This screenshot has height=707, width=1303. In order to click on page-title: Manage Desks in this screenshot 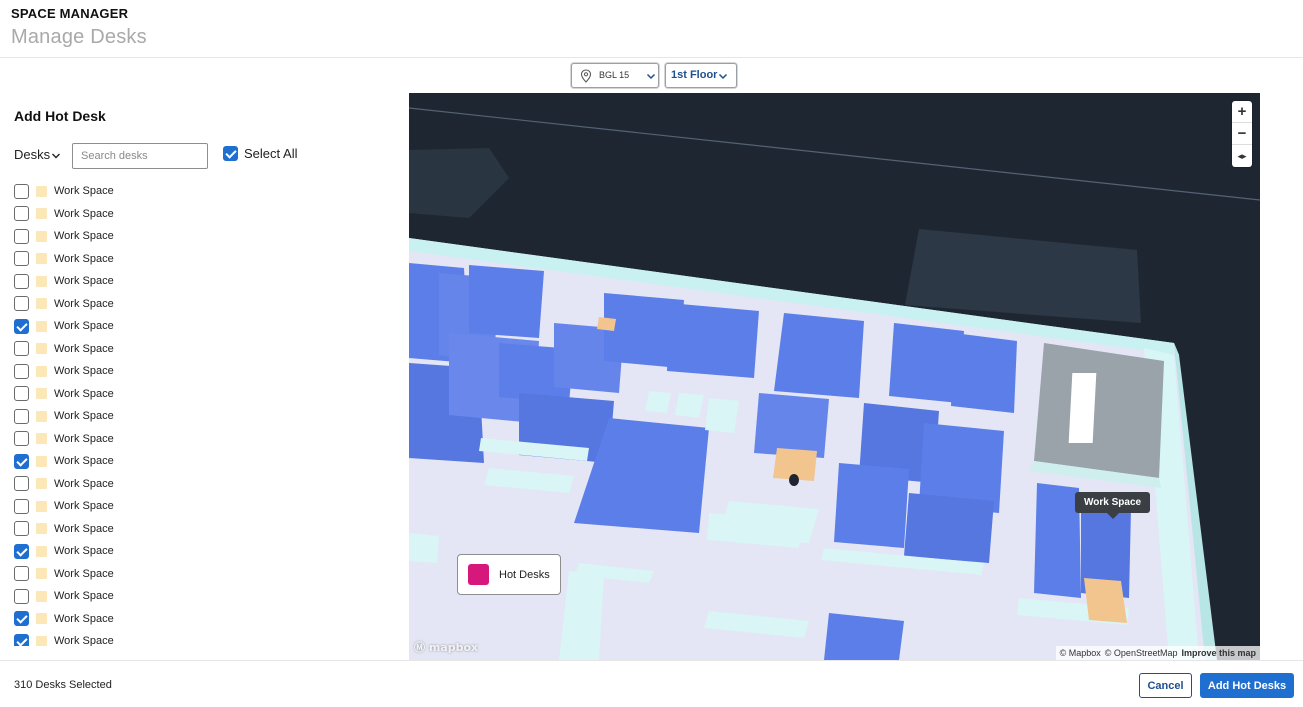, I will do `click(79, 37)`.